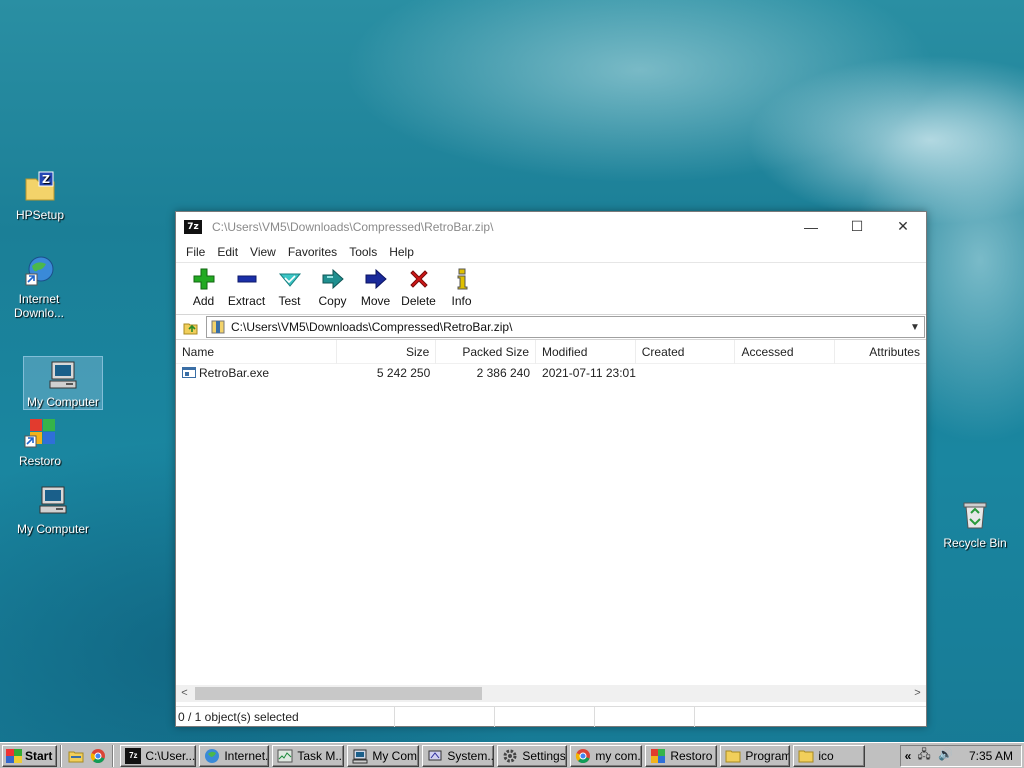  Describe the element at coordinates (289, 287) in the screenshot. I see `test-button: Test` at that location.